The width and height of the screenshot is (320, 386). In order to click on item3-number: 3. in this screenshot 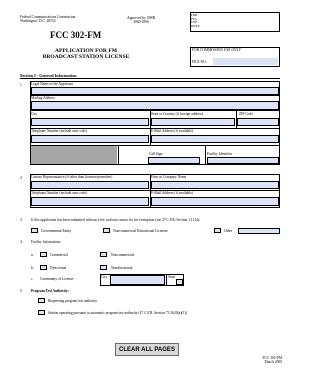, I will do `click(21, 220)`.